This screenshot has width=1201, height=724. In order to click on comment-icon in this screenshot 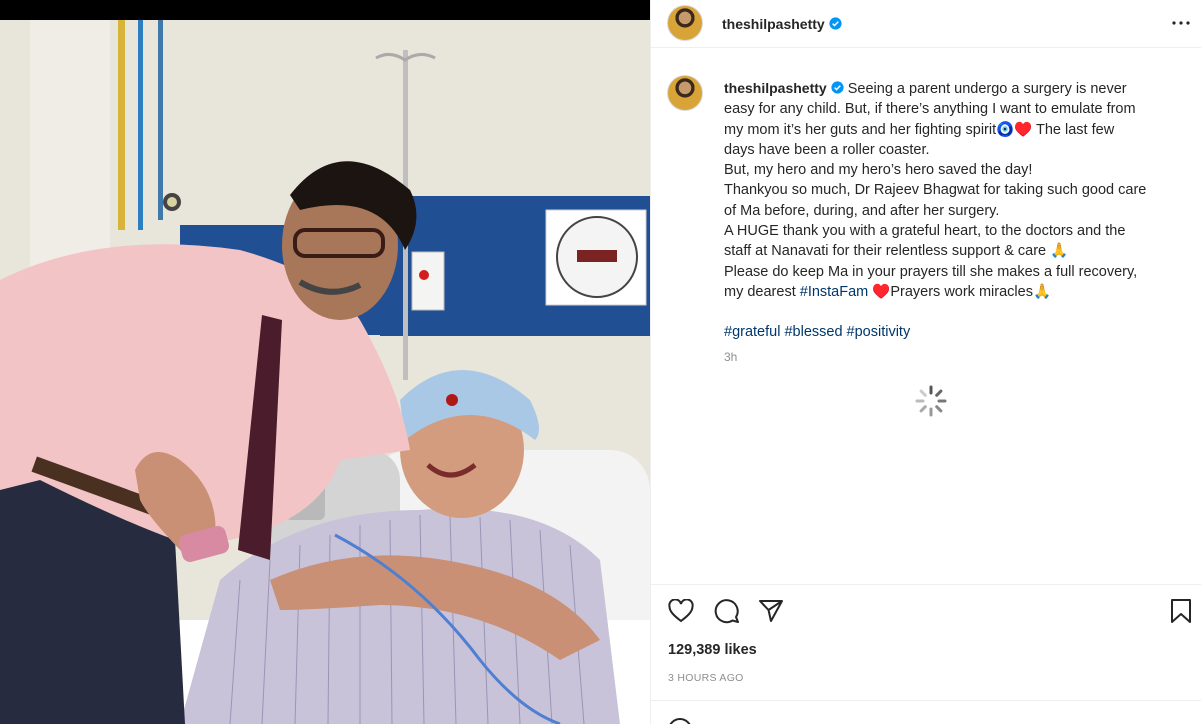, I will do `click(726, 611)`.